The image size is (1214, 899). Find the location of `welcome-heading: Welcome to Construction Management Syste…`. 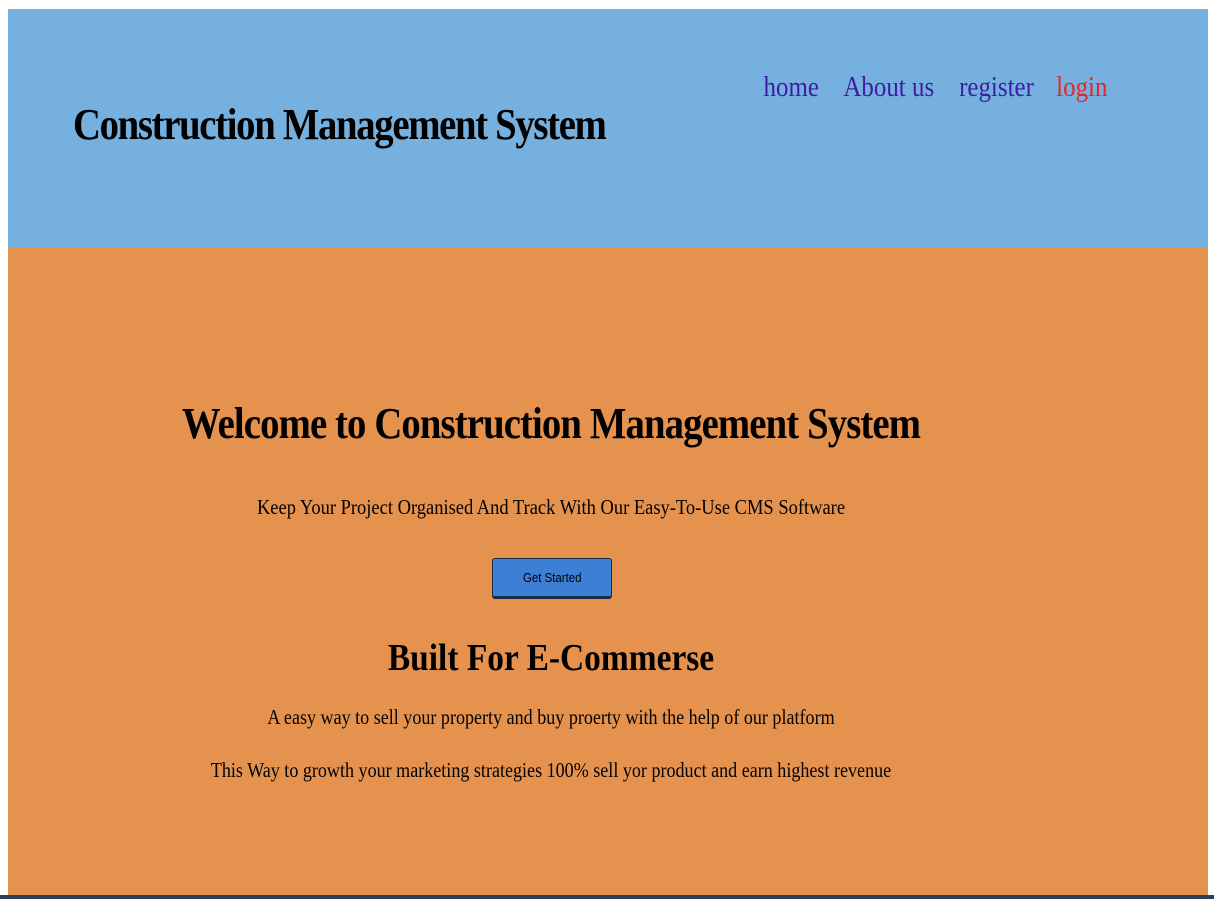

welcome-heading: Welcome to Construction Management Syste… is located at coordinates (551, 423).